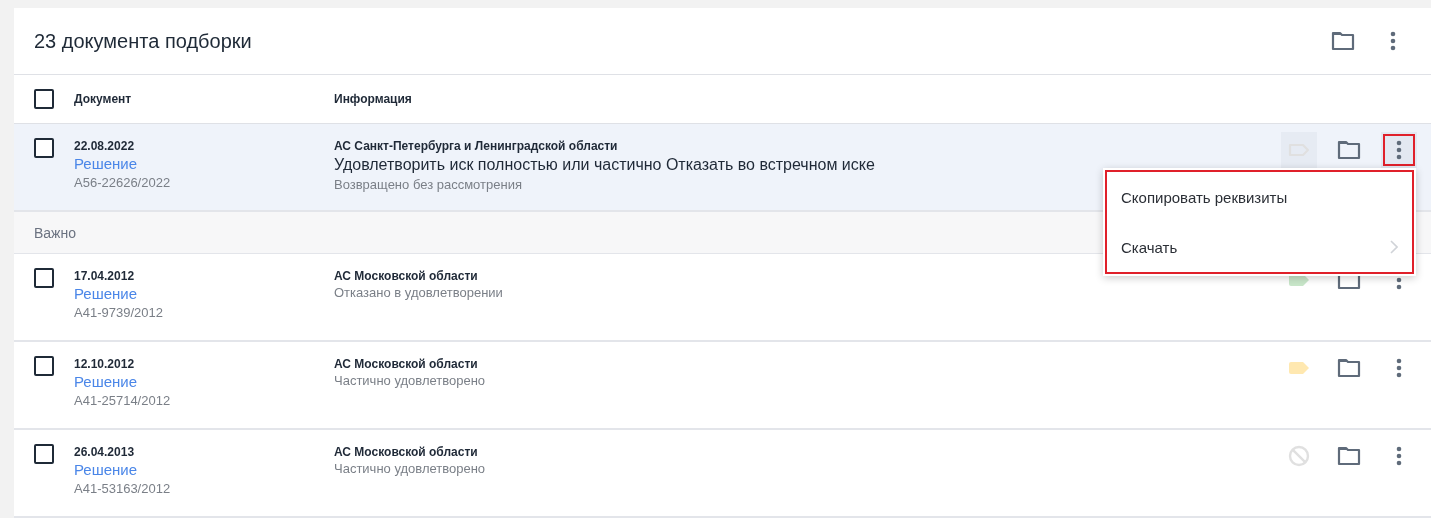 The image size is (1431, 518). What do you see at coordinates (105, 452) in the screenshot?
I see `document-date: 26.04.2013` at bounding box center [105, 452].